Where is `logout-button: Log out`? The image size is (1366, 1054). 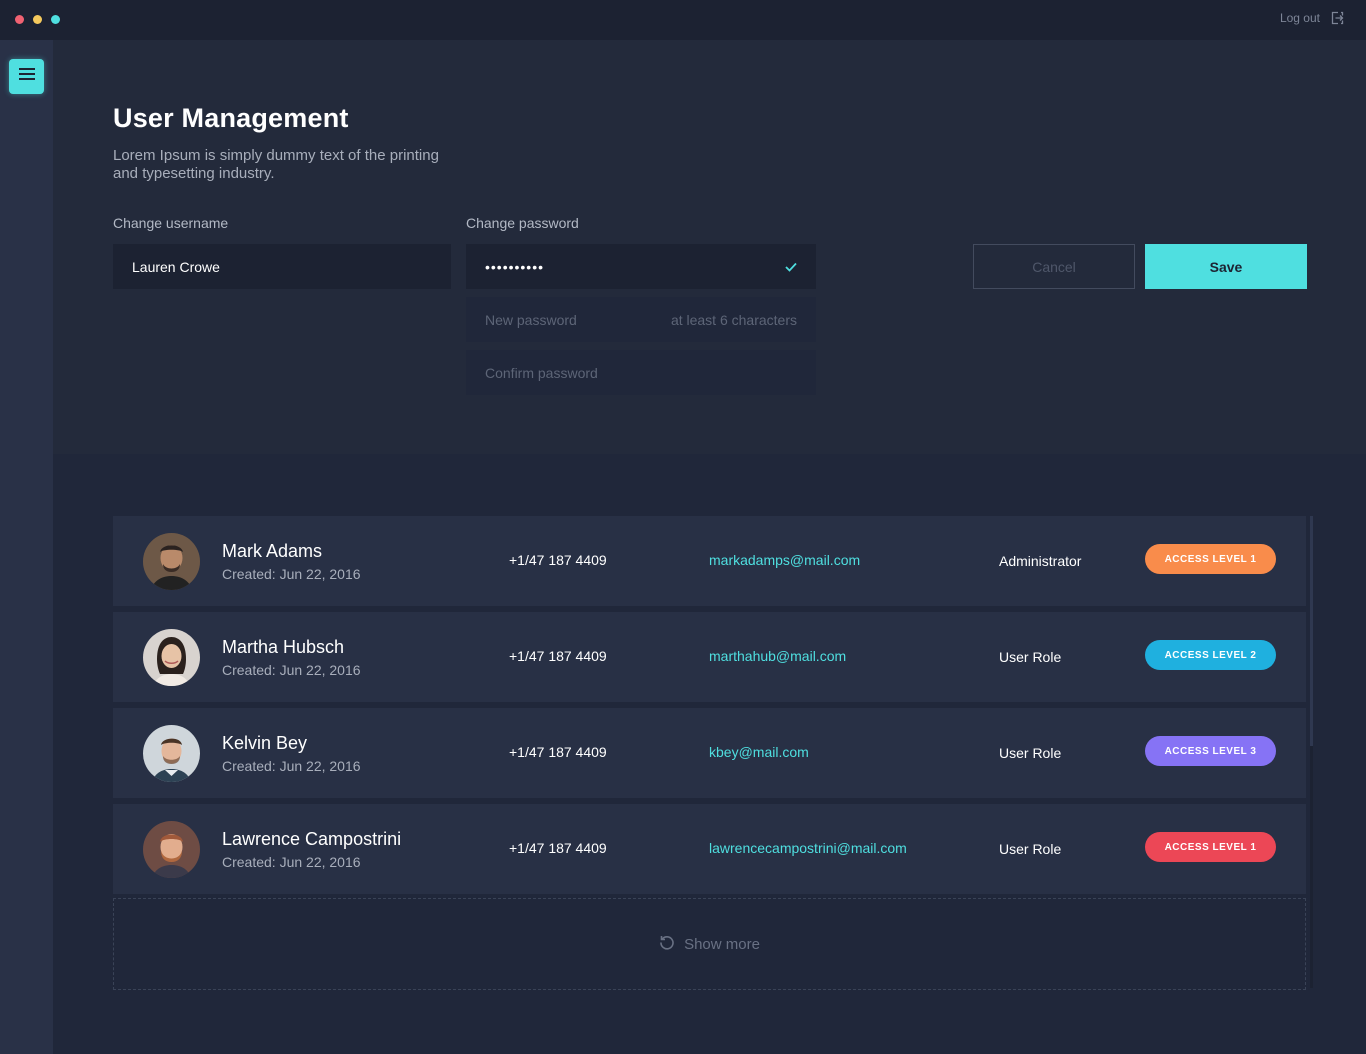 logout-button: Log out is located at coordinates (1312, 18).